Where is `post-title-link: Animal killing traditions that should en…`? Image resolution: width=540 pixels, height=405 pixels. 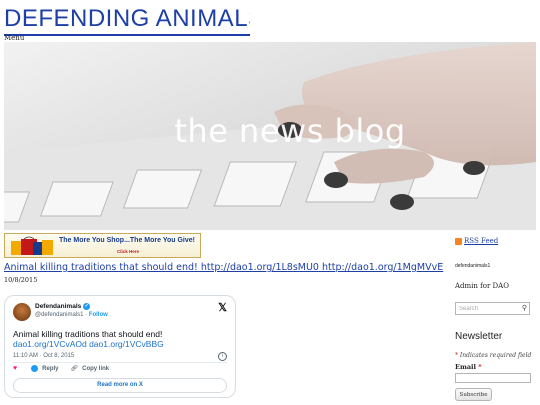 post-title-link: Animal killing traditions that should en… is located at coordinates (223, 267).